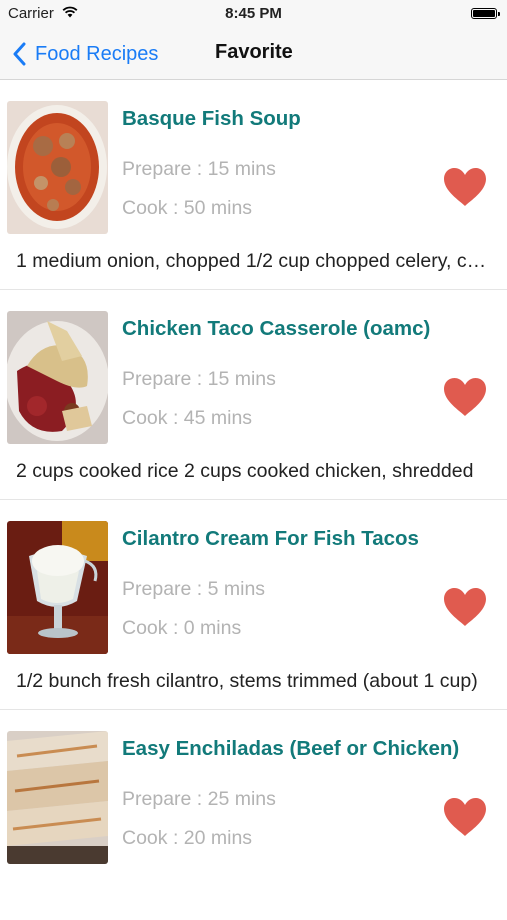 This screenshot has height=920, width=507. I want to click on cook-time: Cook : 45 mins, so click(187, 418).